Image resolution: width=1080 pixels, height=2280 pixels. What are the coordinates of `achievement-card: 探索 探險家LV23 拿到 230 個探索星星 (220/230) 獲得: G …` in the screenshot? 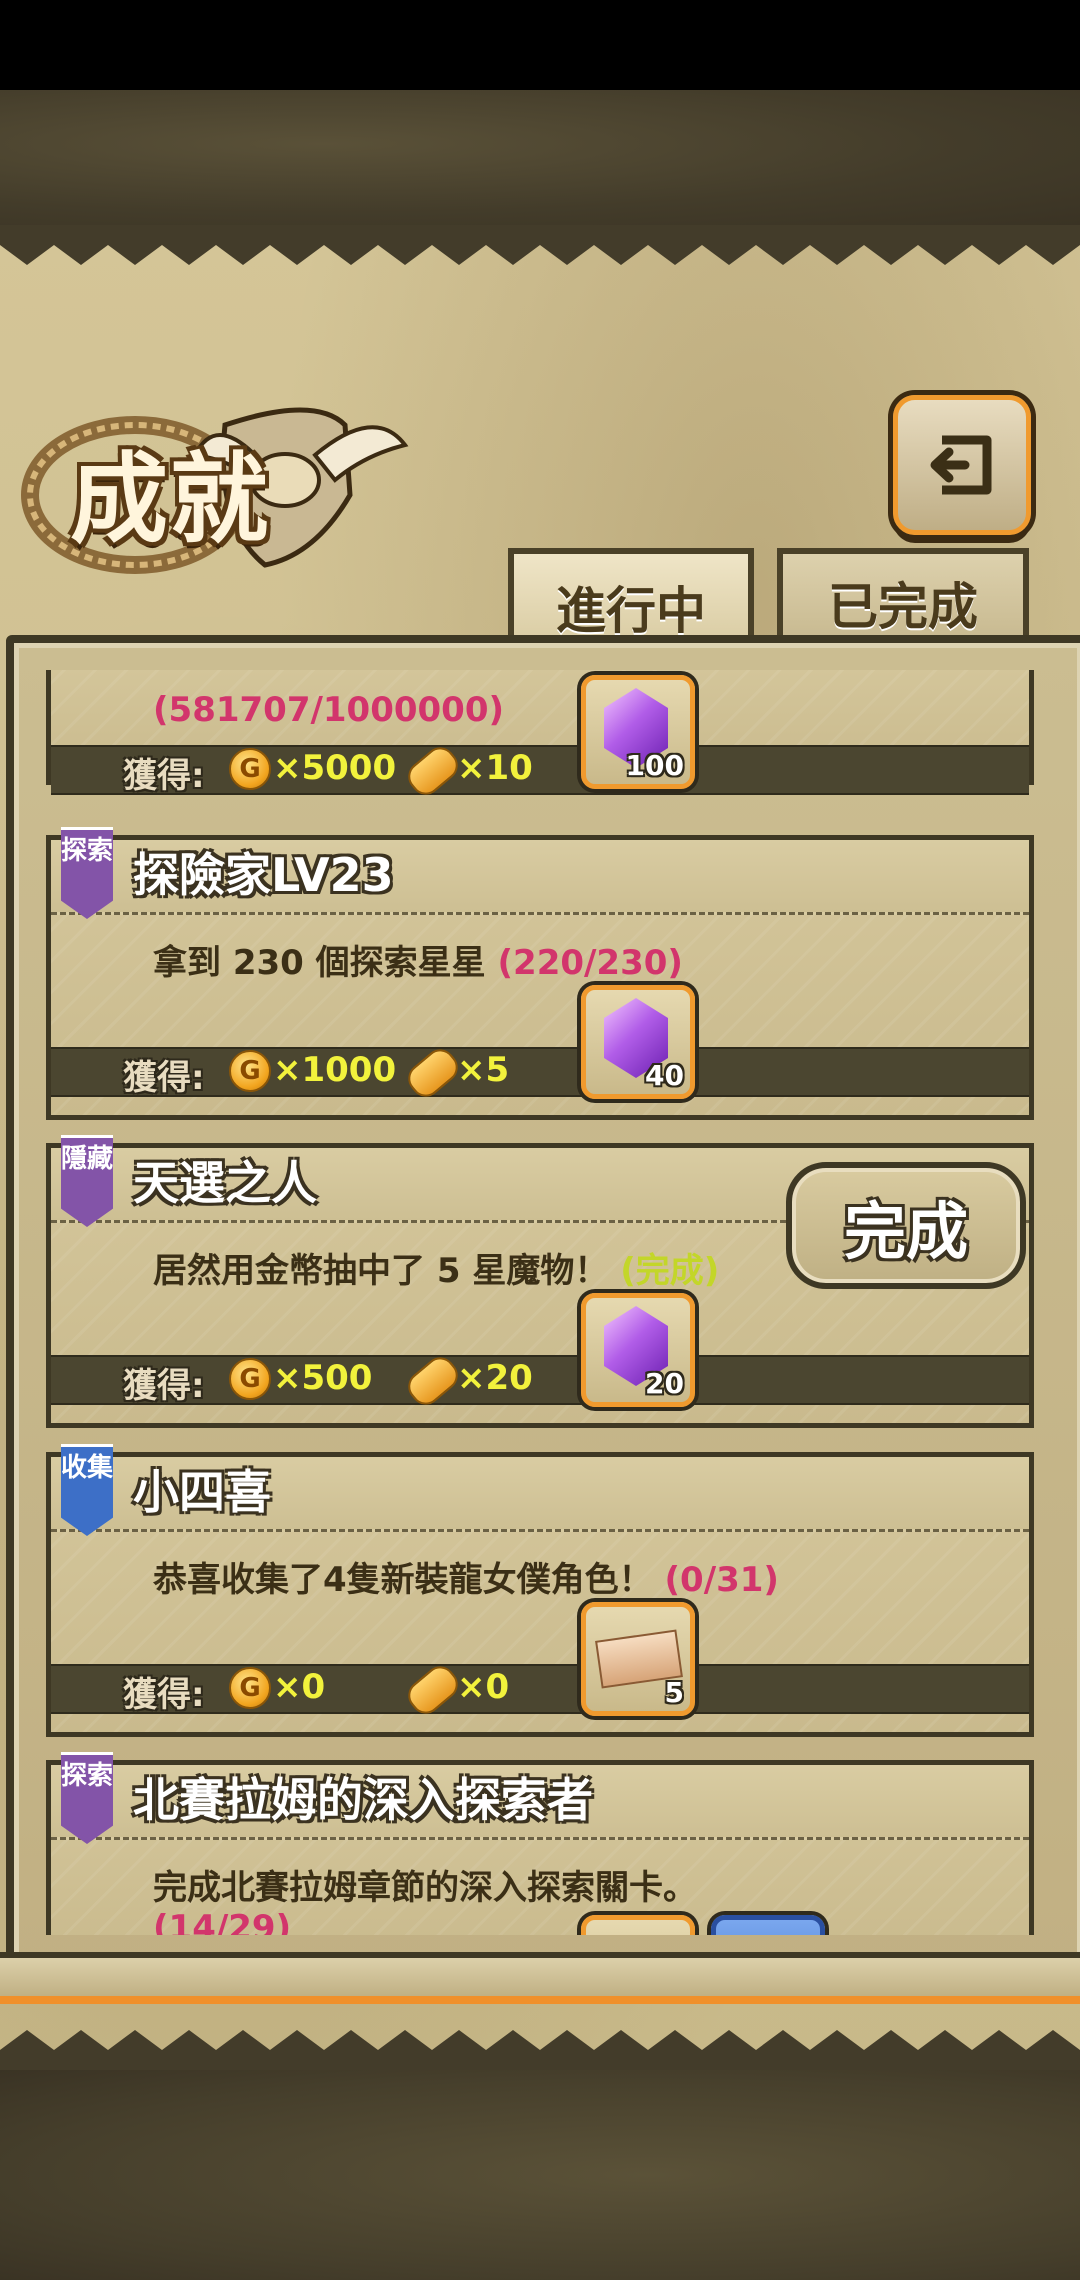 It's located at (540, 973).